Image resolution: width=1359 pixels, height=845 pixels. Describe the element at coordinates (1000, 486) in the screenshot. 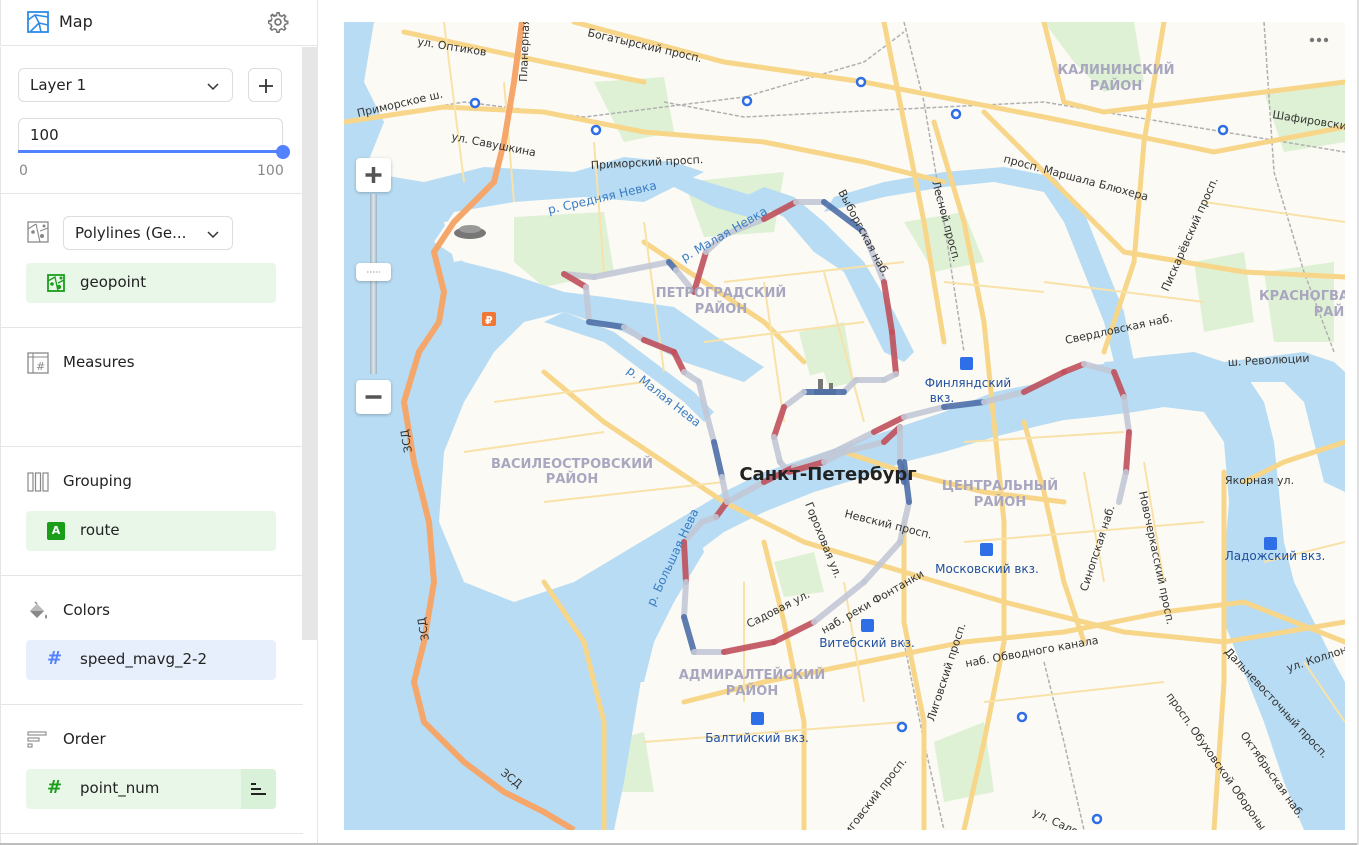

I see `district-label: ЦЕНТРАЛЬНЫЙ` at that location.